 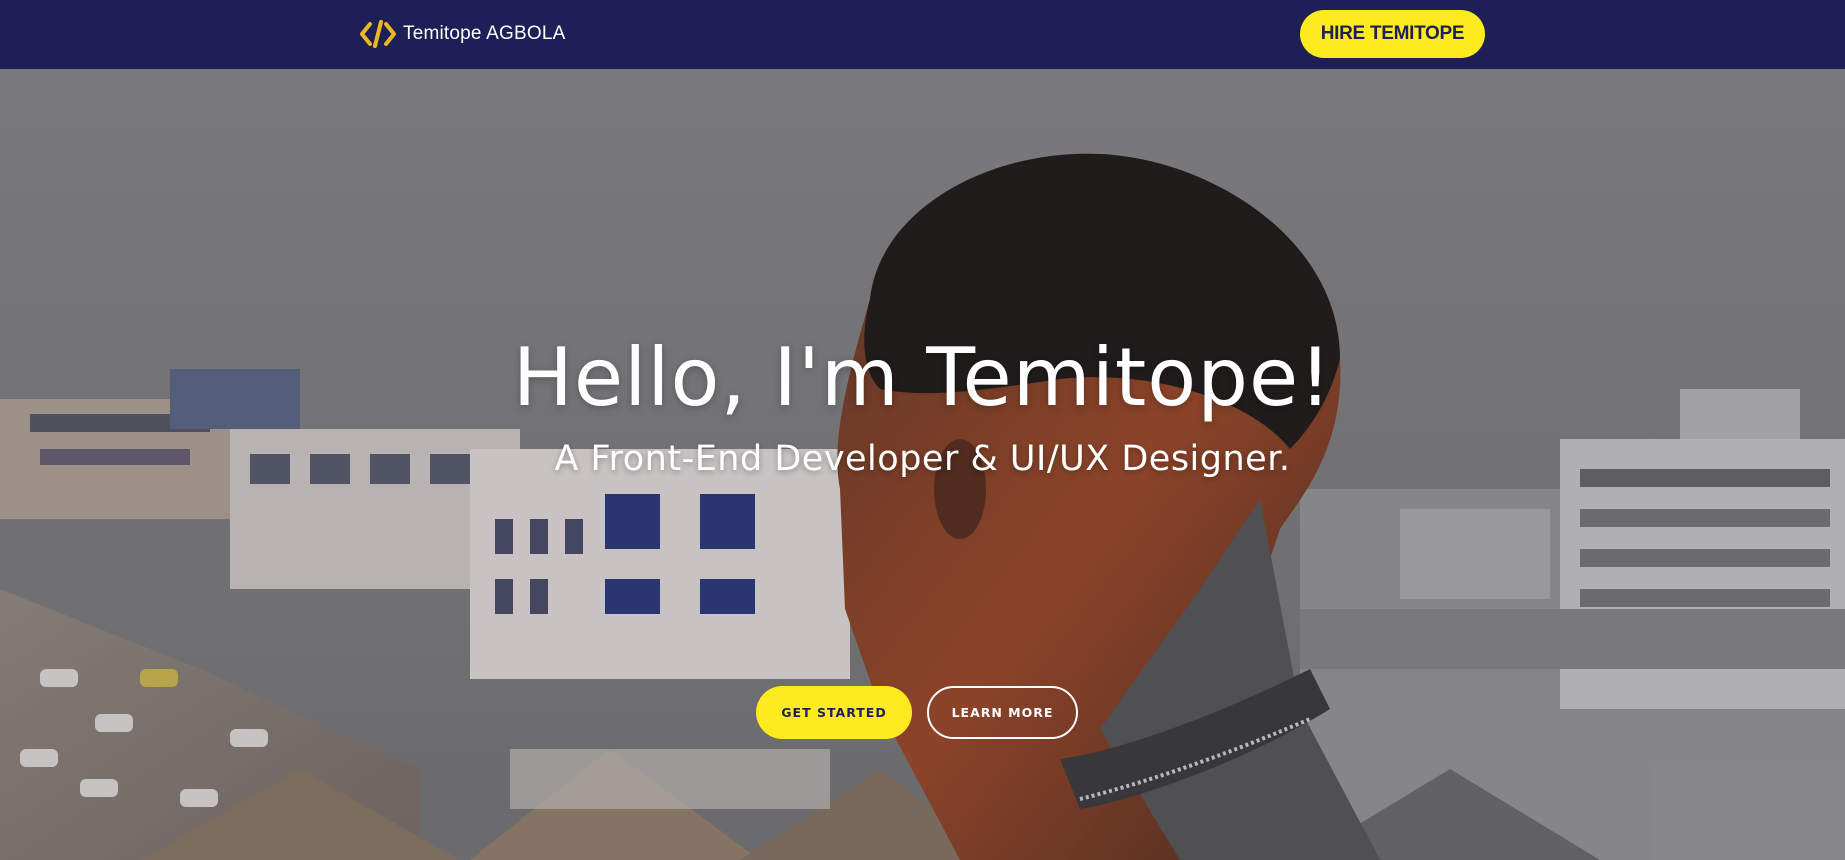 What do you see at coordinates (922, 377) in the screenshot?
I see `hero-headline: Hello, I'm Temitope!` at bounding box center [922, 377].